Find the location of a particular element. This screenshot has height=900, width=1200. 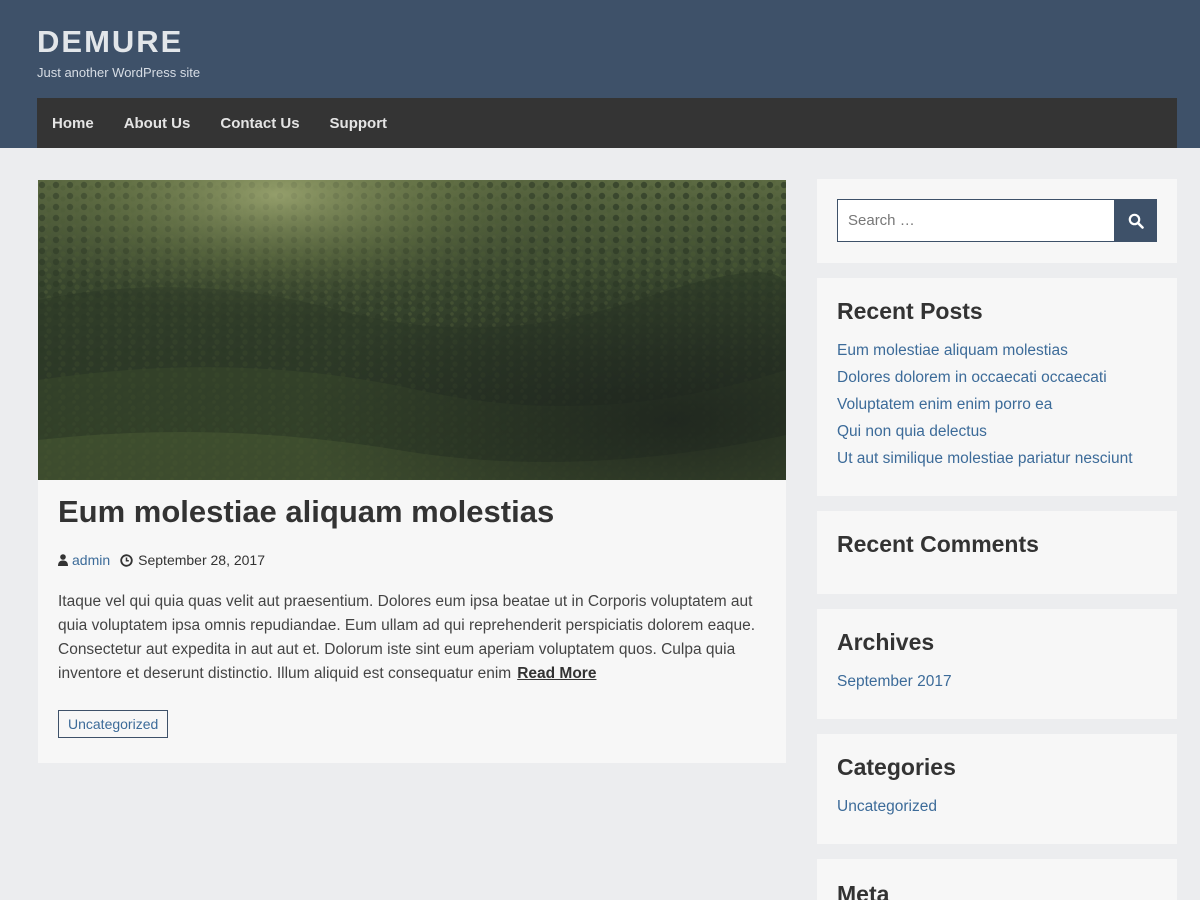

categories-title: Categories is located at coordinates (896, 767).